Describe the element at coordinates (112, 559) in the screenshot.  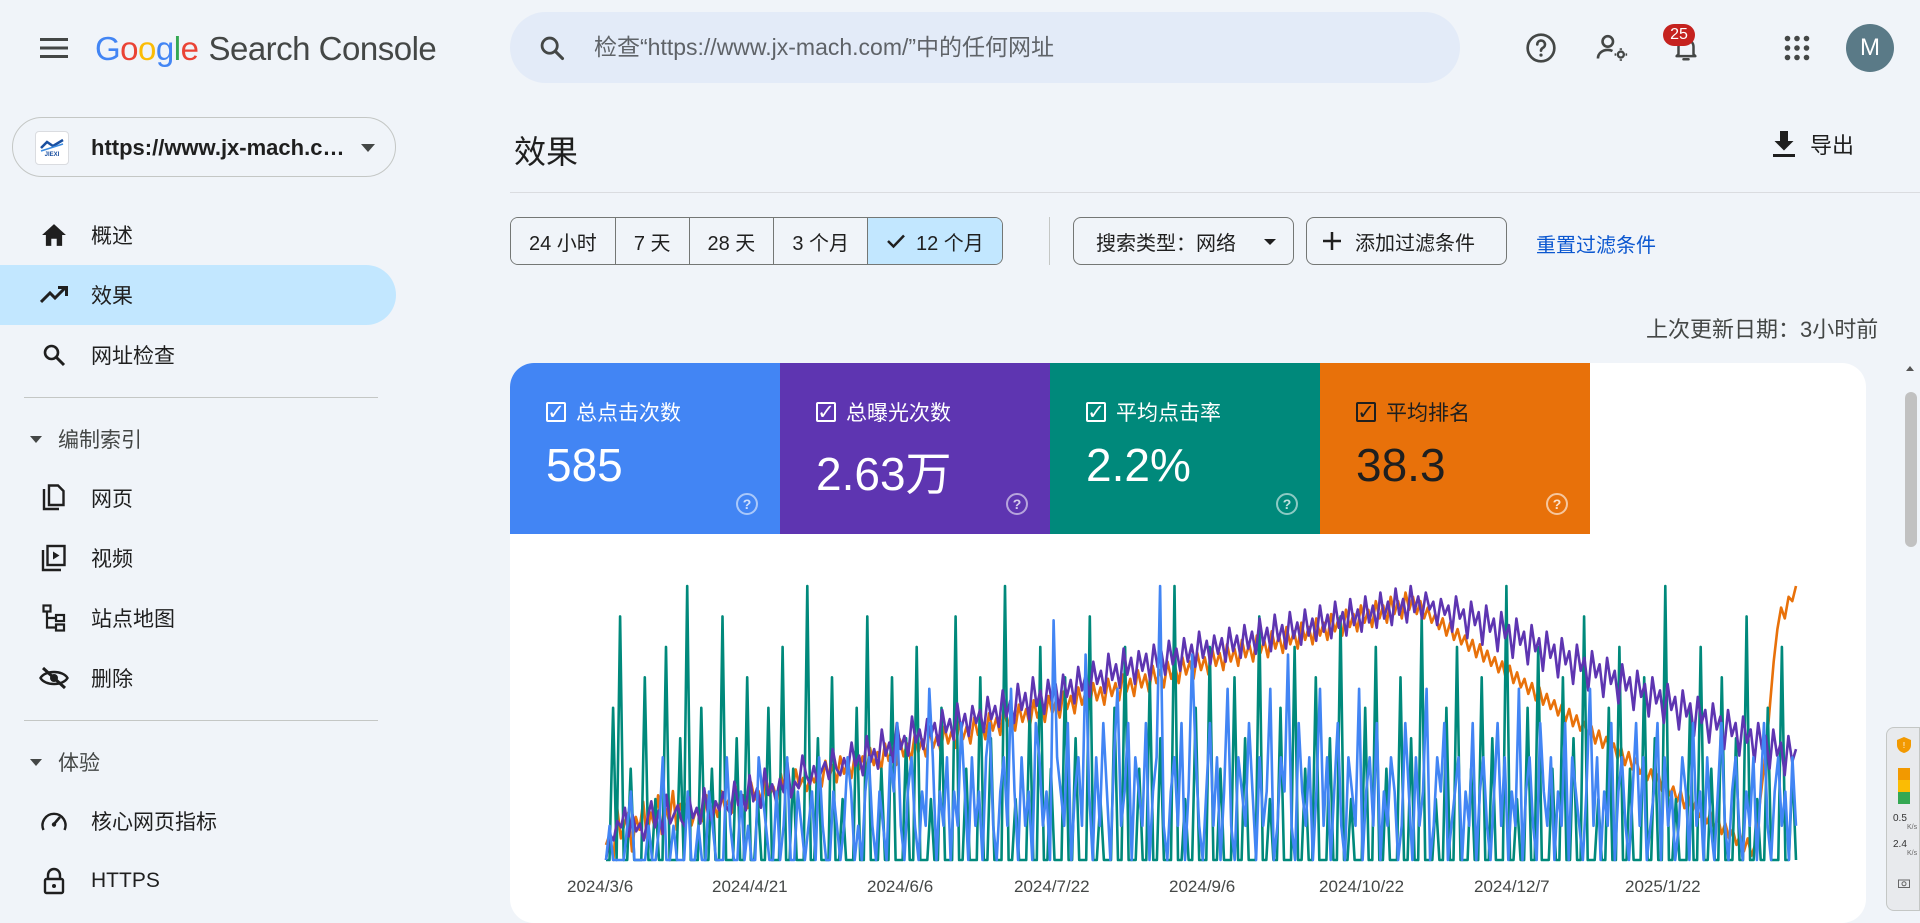
I see `sidebar-item-label: 视频` at that location.